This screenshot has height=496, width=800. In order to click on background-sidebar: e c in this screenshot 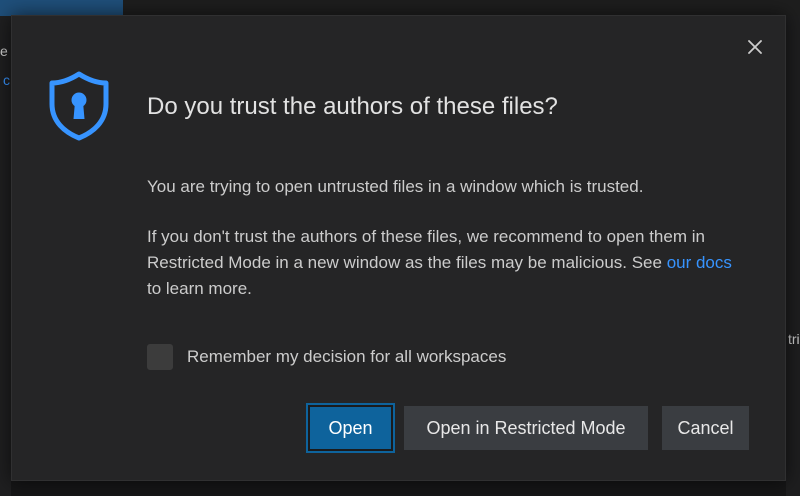, I will do `click(5, 256)`.